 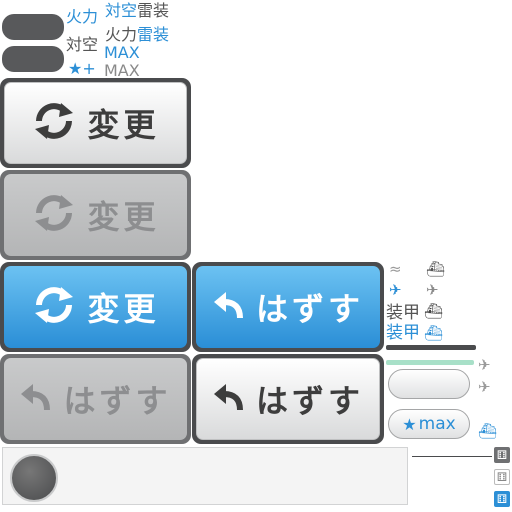 What do you see at coordinates (403, 313) in the screenshot?
I see `armor-label: 装甲` at bounding box center [403, 313].